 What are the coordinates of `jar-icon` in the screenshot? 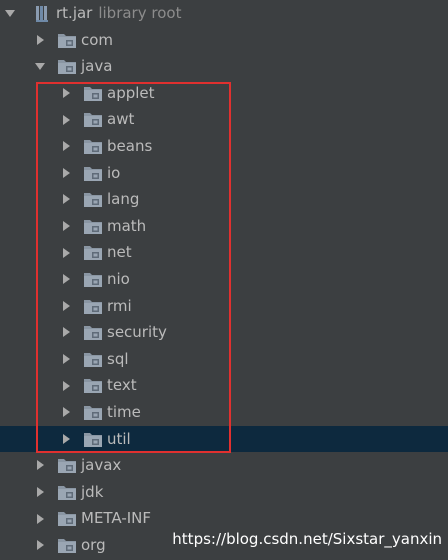 It's located at (43, 13).